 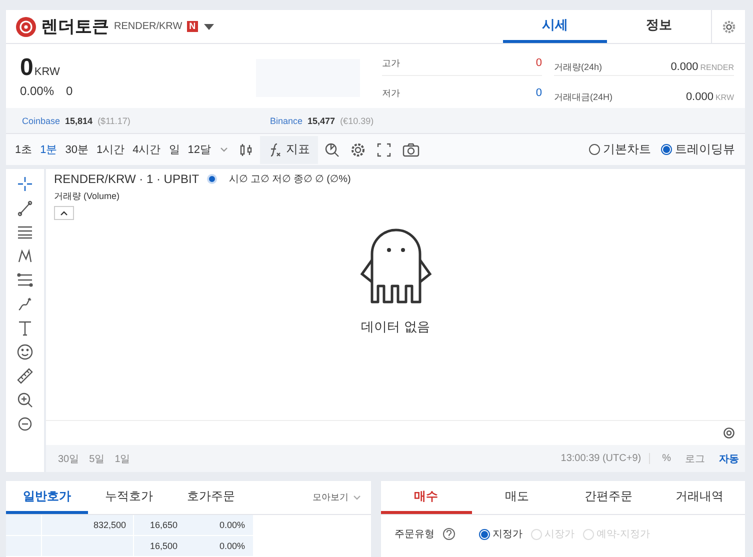 I want to click on empty-message: 데이터 없음, so click(x=395, y=327).